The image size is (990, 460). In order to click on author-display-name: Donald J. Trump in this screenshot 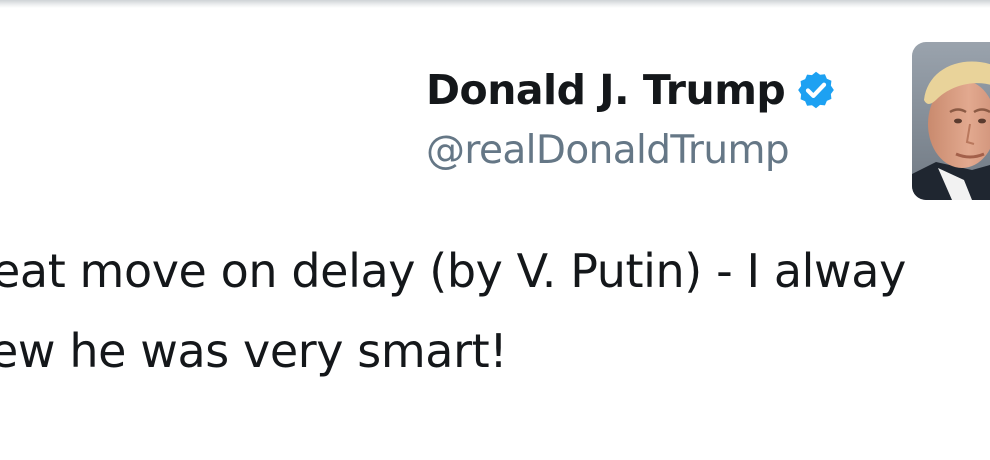, I will do `click(606, 90)`.